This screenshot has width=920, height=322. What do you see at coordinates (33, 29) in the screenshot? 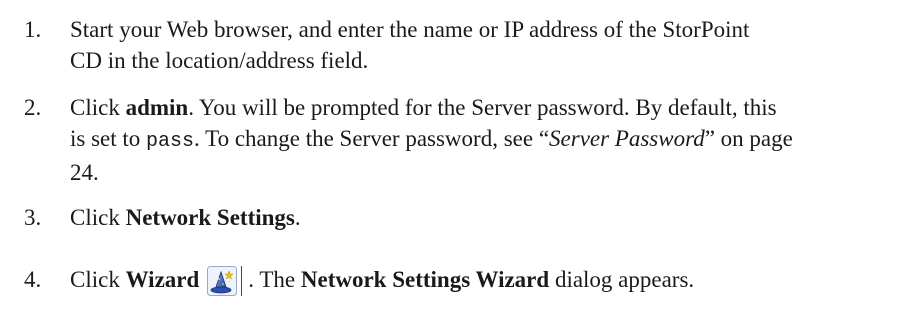
I see `step-number: 1.` at bounding box center [33, 29].